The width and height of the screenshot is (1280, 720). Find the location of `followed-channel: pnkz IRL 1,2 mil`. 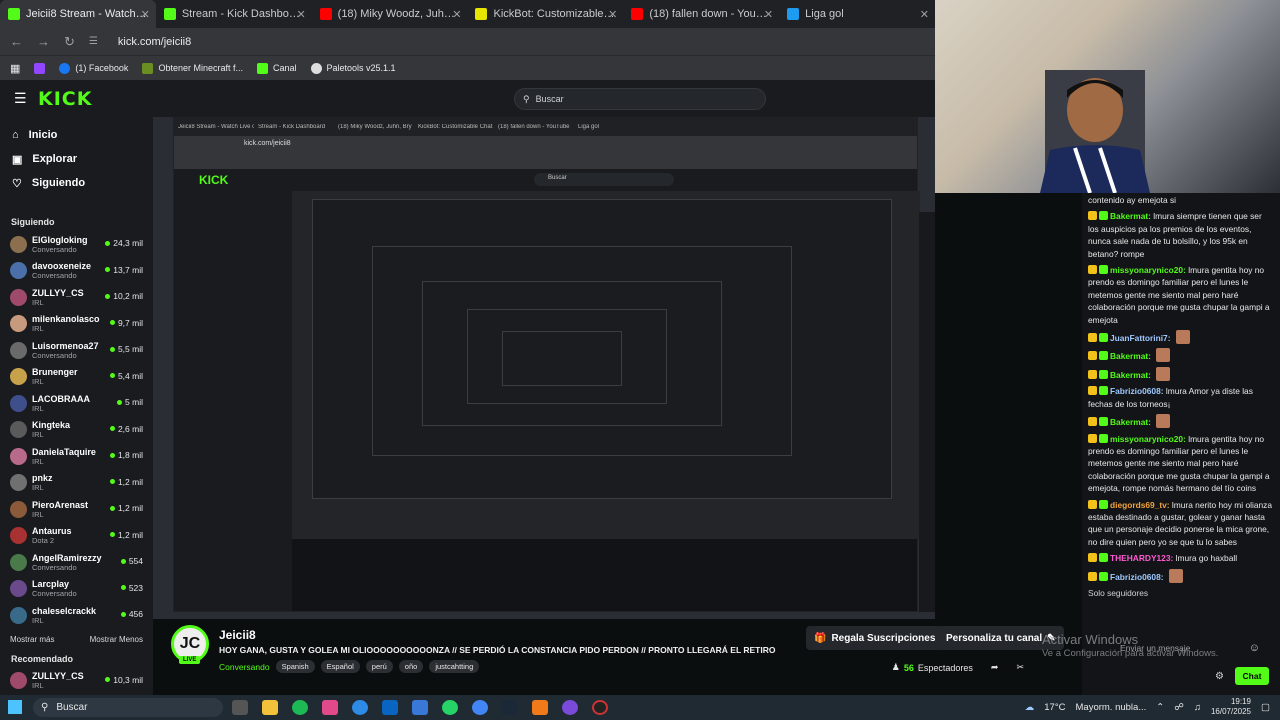

followed-channel: pnkz IRL 1,2 mil is located at coordinates (76, 483).